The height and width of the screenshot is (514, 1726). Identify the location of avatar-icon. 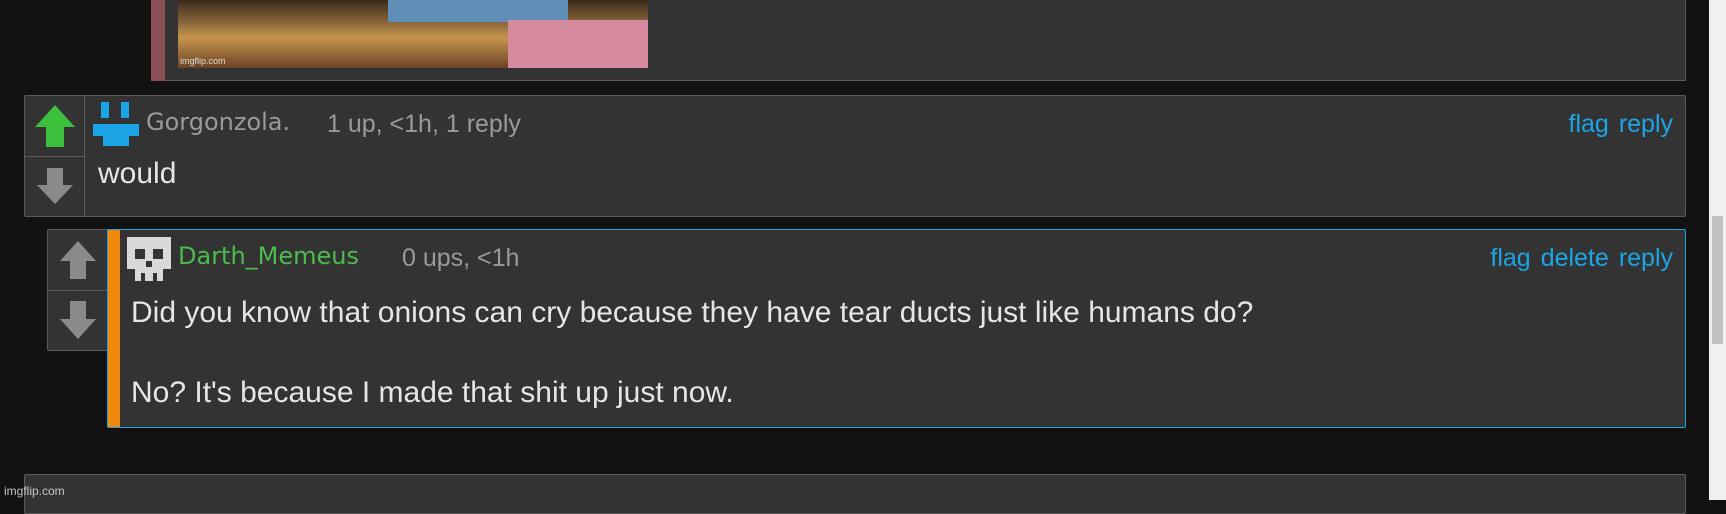
(116, 124).